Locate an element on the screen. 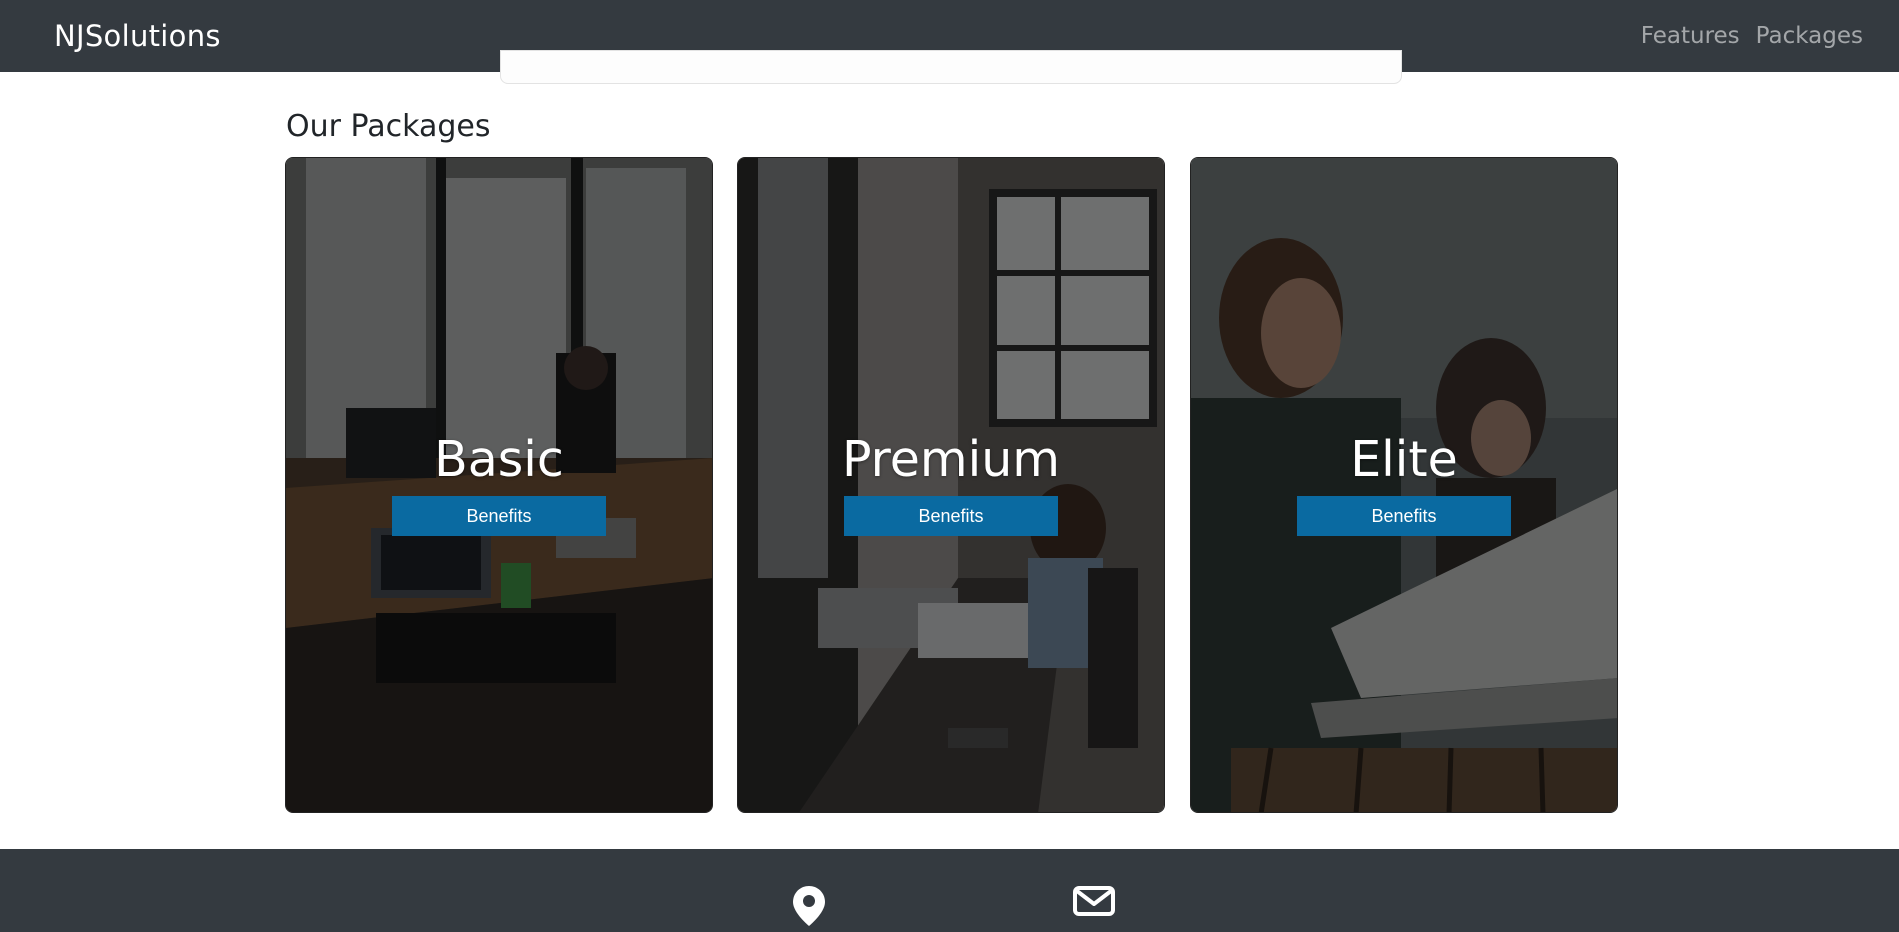 Image resolution: width=1899 pixels, height=932 pixels. benefits-button-elite: Benefits is located at coordinates (1404, 516).